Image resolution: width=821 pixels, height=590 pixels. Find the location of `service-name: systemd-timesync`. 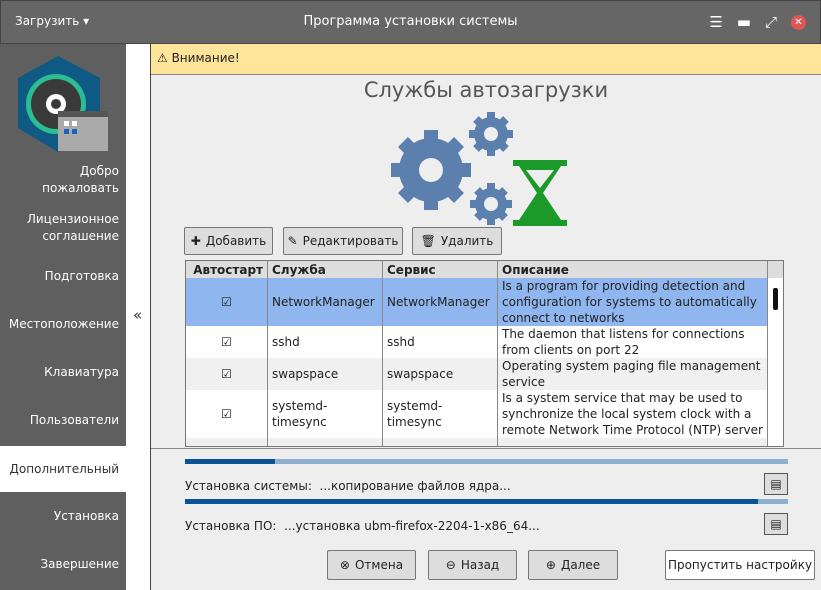

service-name: systemd-timesync is located at coordinates (325, 414).